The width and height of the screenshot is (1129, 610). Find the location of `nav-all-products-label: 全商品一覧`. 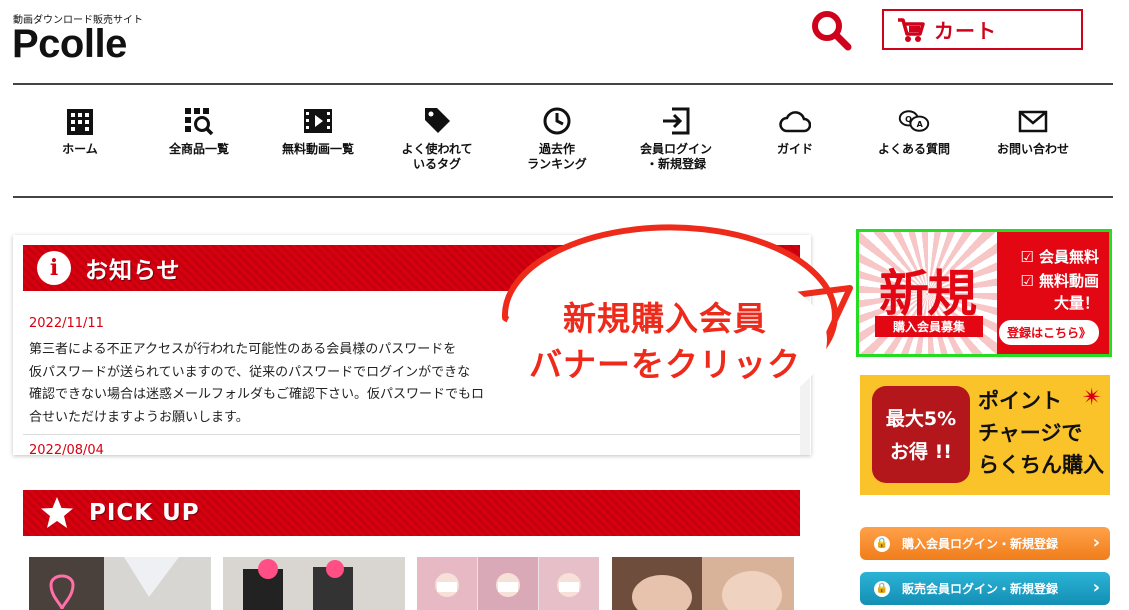

nav-all-products-label: 全商品一覧 is located at coordinates (198, 149).